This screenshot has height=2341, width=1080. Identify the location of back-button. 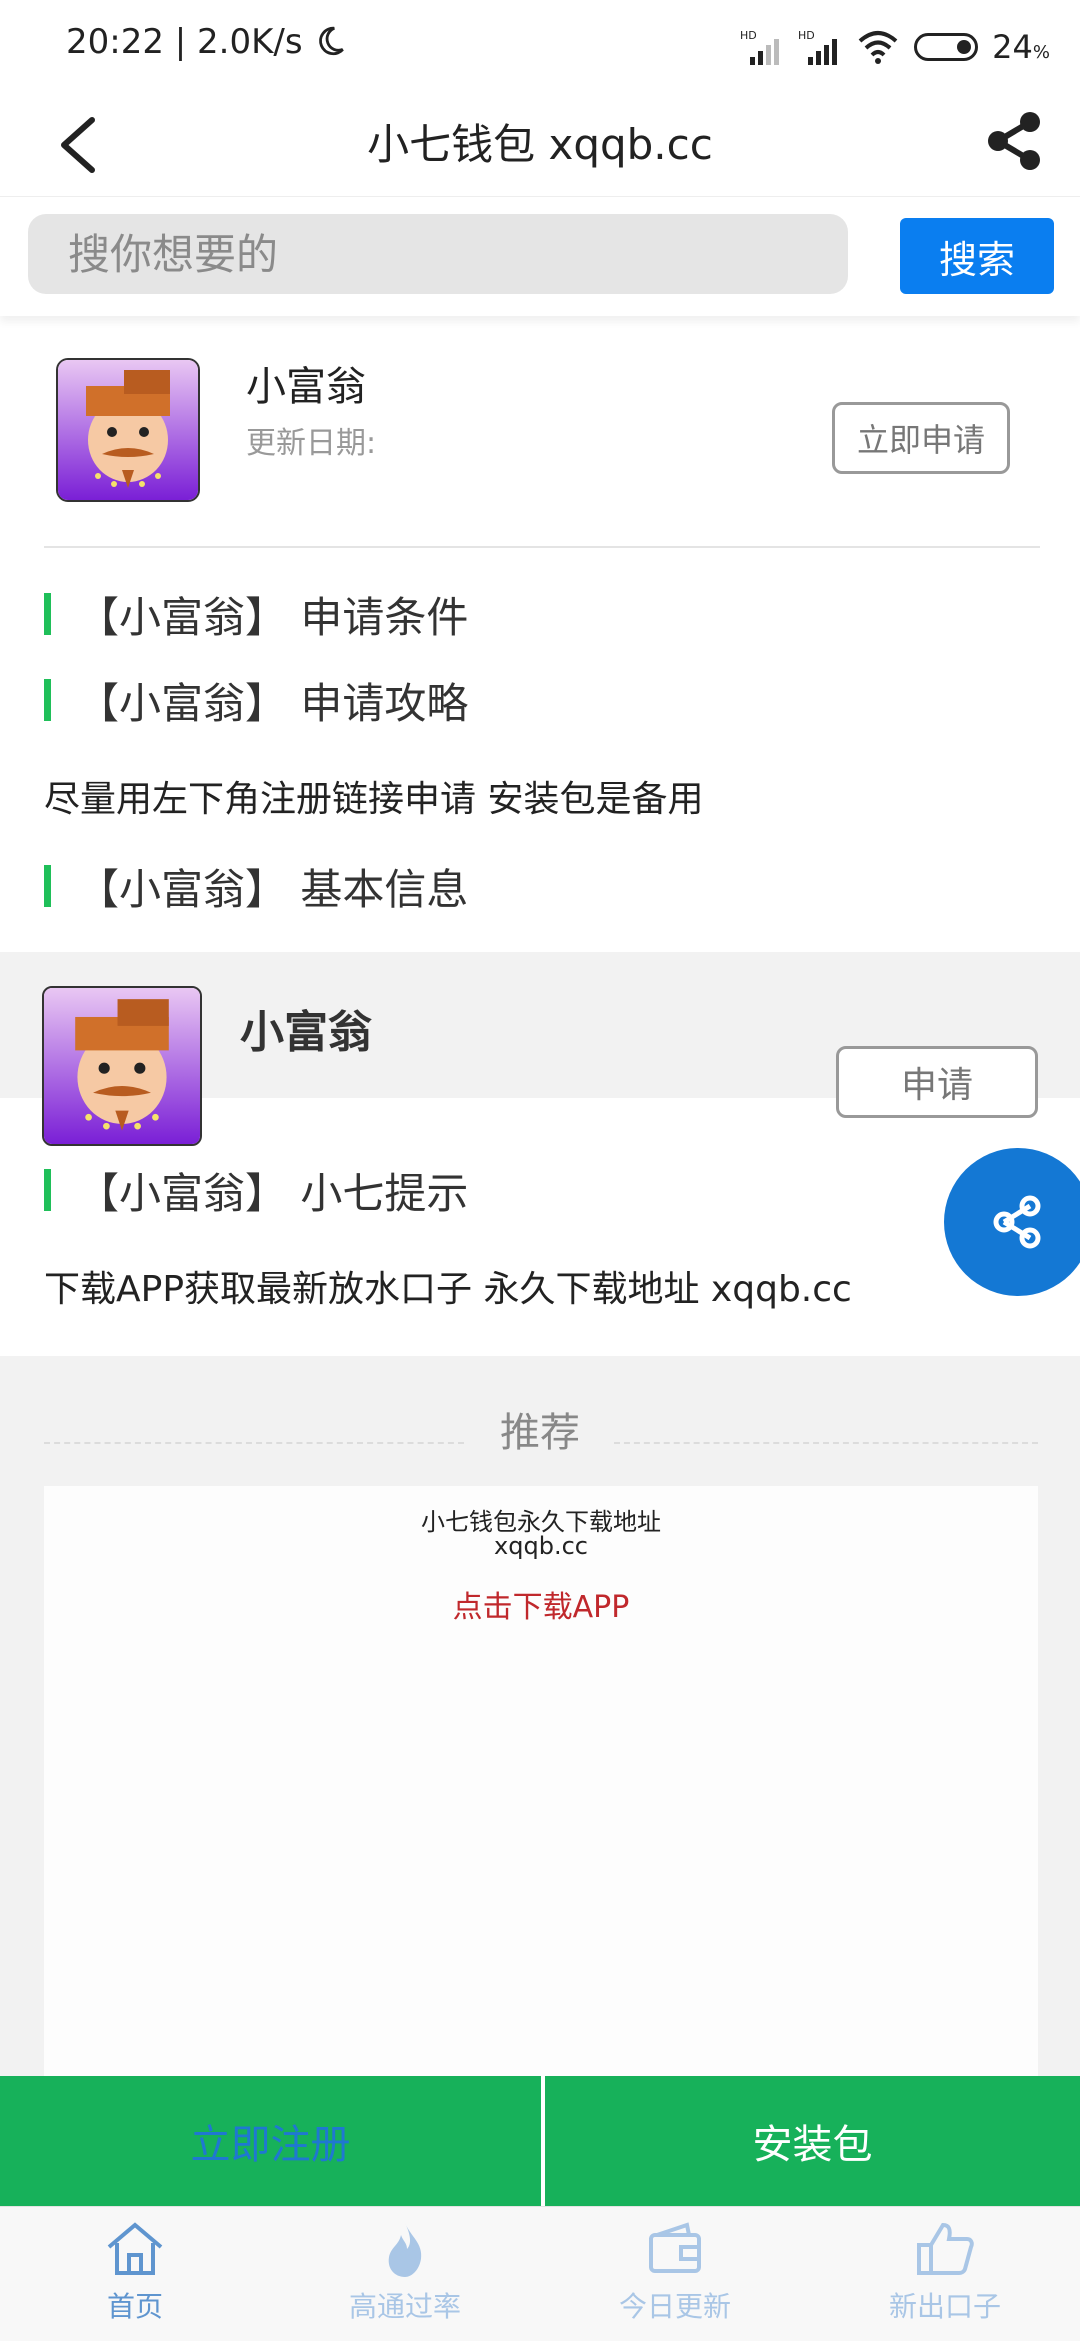
(82, 145).